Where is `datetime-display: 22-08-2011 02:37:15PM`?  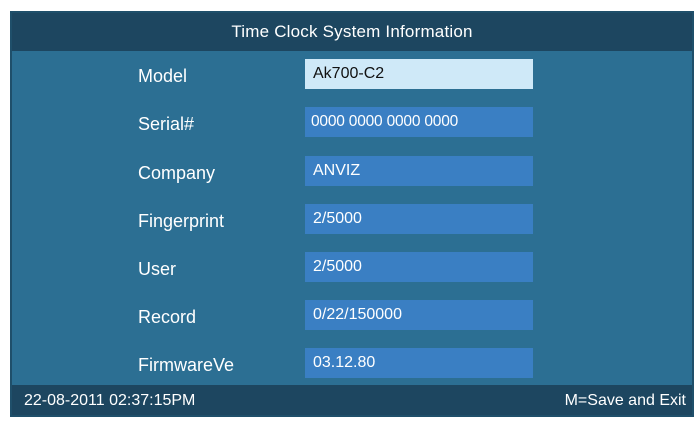
datetime-display: 22-08-2011 02:37:15PM is located at coordinates (110, 400).